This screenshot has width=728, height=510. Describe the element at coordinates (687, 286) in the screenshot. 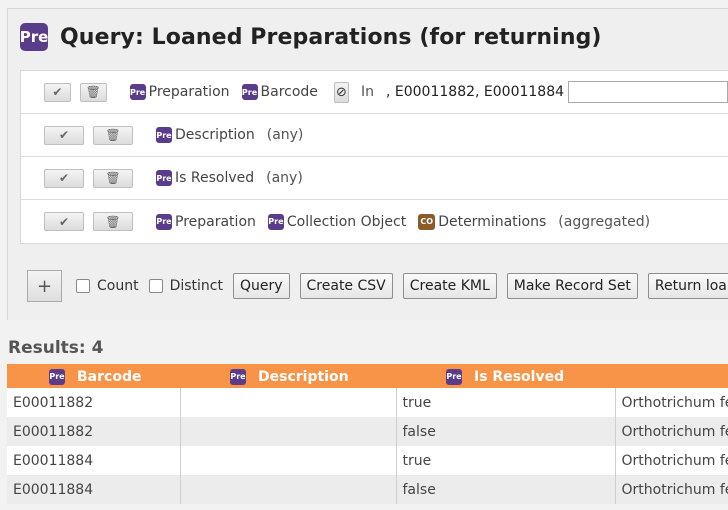

I see `return-loan-button: Return loa` at that location.